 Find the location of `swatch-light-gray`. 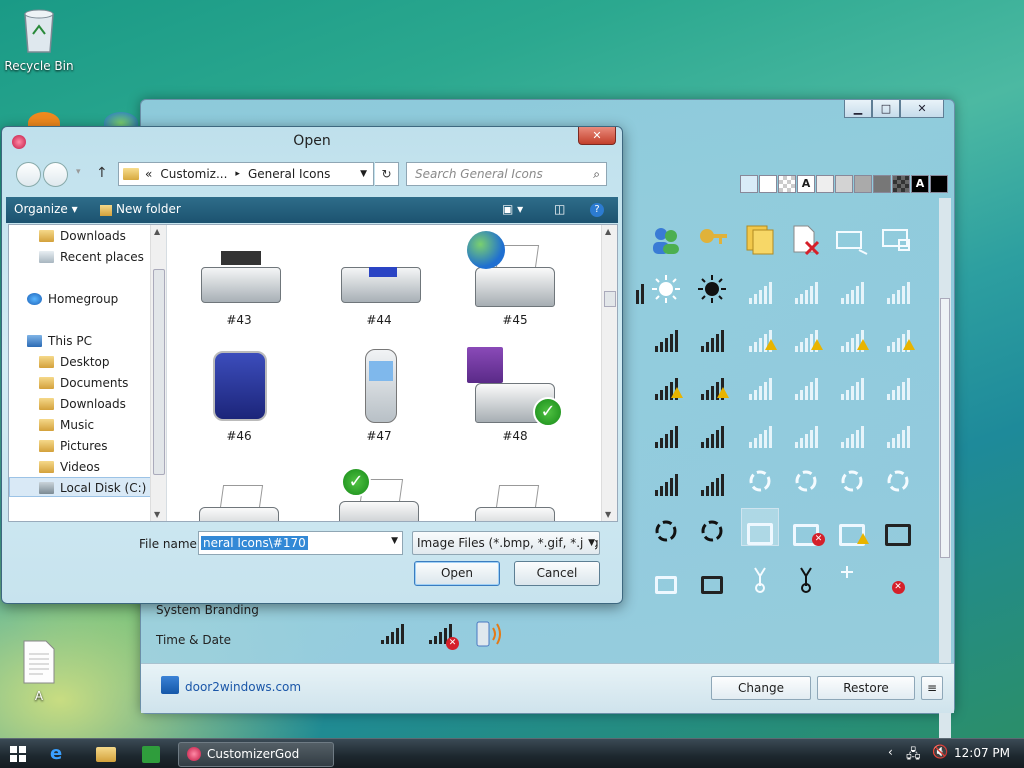

swatch-light-gray is located at coordinates (825, 184).